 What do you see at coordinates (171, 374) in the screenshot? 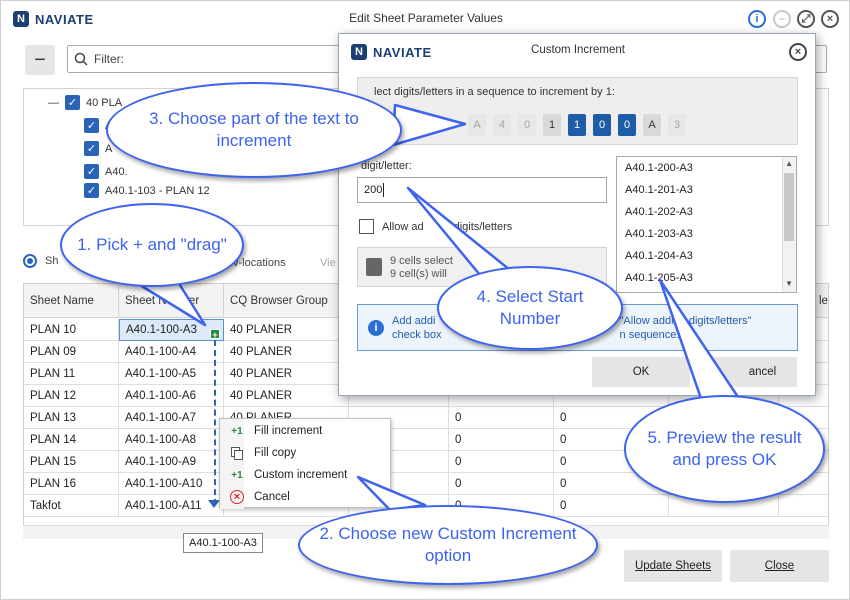
I see `grid-cell-number: A40.1-100-A5` at bounding box center [171, 374].